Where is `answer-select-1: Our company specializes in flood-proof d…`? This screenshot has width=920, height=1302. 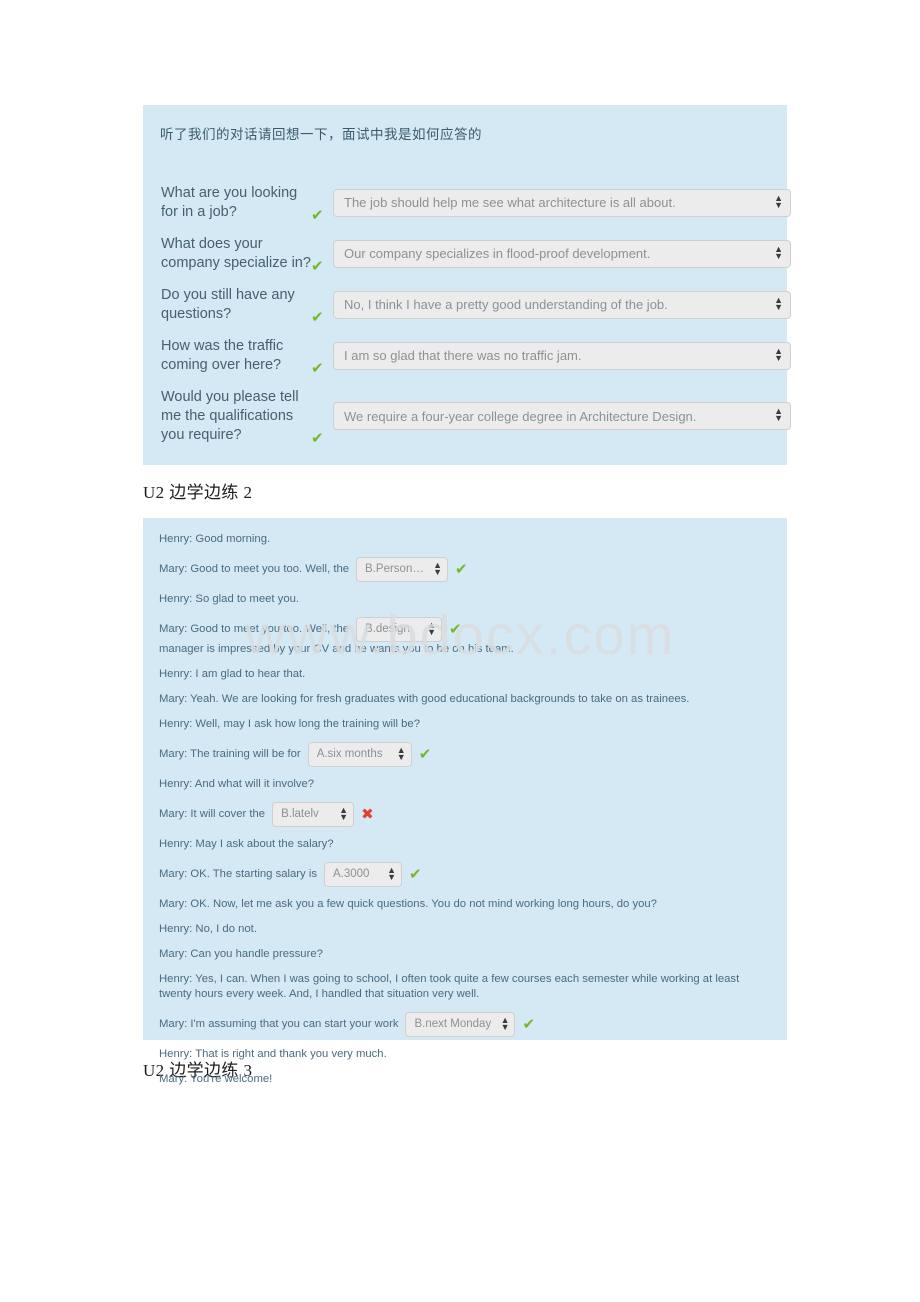
answer-select-1: Our company specializes in flood-proof d… is located at coordinates (562, 253).